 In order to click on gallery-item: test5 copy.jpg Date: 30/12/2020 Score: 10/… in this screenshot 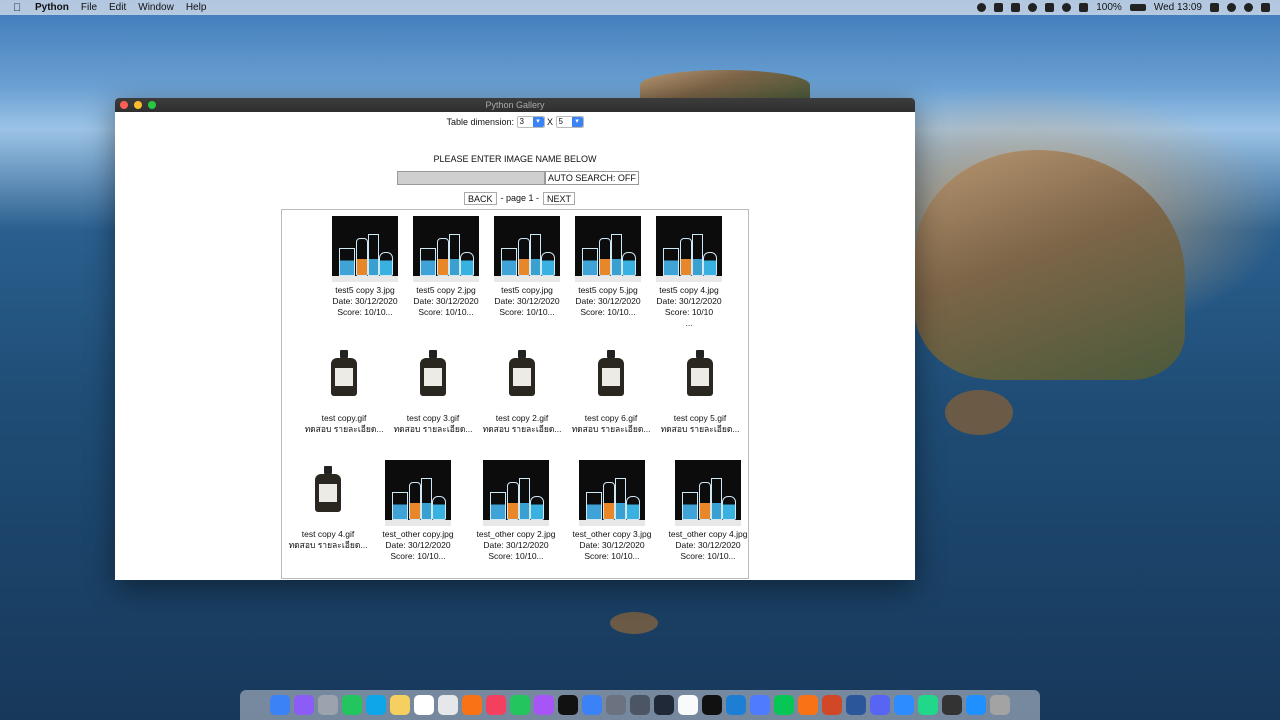, I will do `click(527, 267)`.